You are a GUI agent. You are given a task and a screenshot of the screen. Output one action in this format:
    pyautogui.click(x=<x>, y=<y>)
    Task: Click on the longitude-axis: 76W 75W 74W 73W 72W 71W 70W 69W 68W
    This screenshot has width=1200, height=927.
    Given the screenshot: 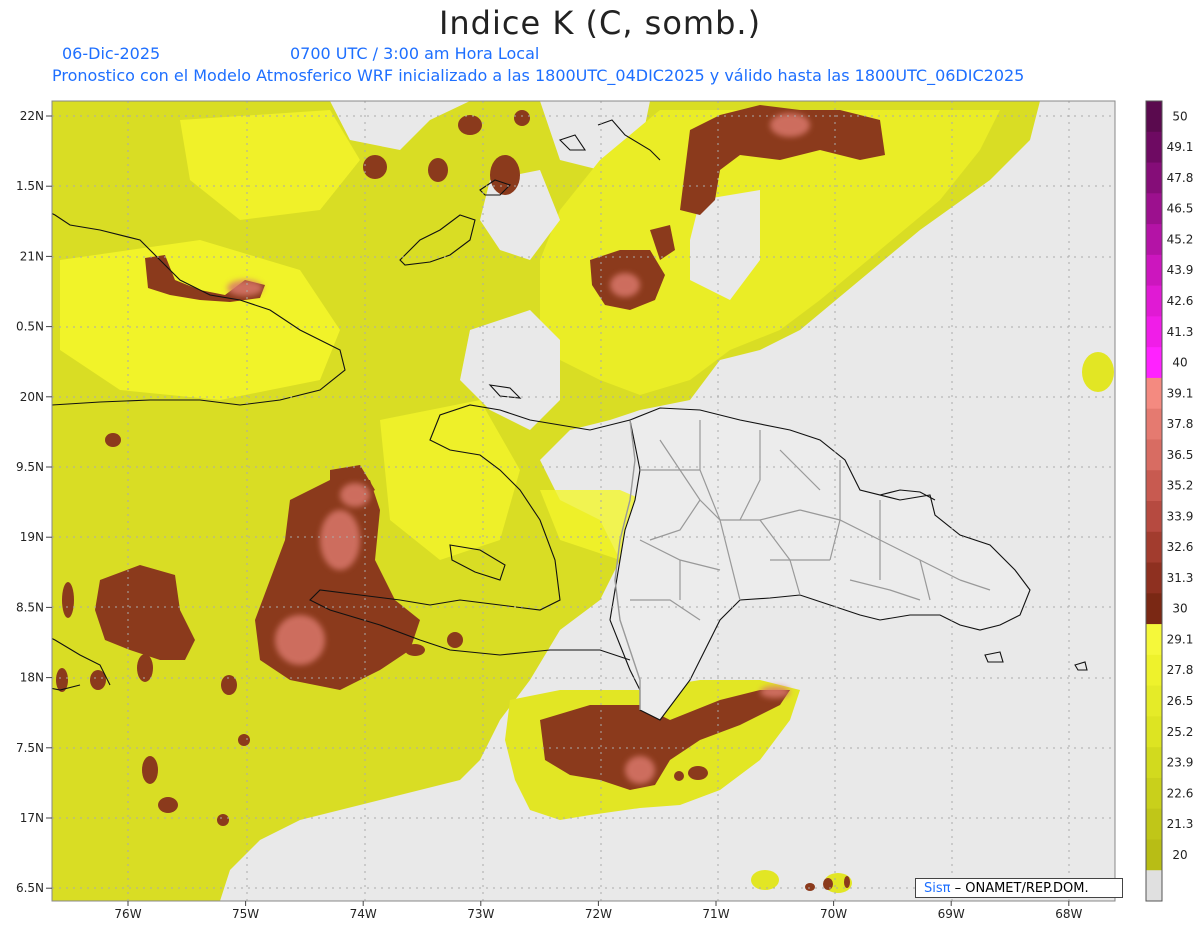 What is the action you would take?
    pyautogui.click(x=598, y=911)
    